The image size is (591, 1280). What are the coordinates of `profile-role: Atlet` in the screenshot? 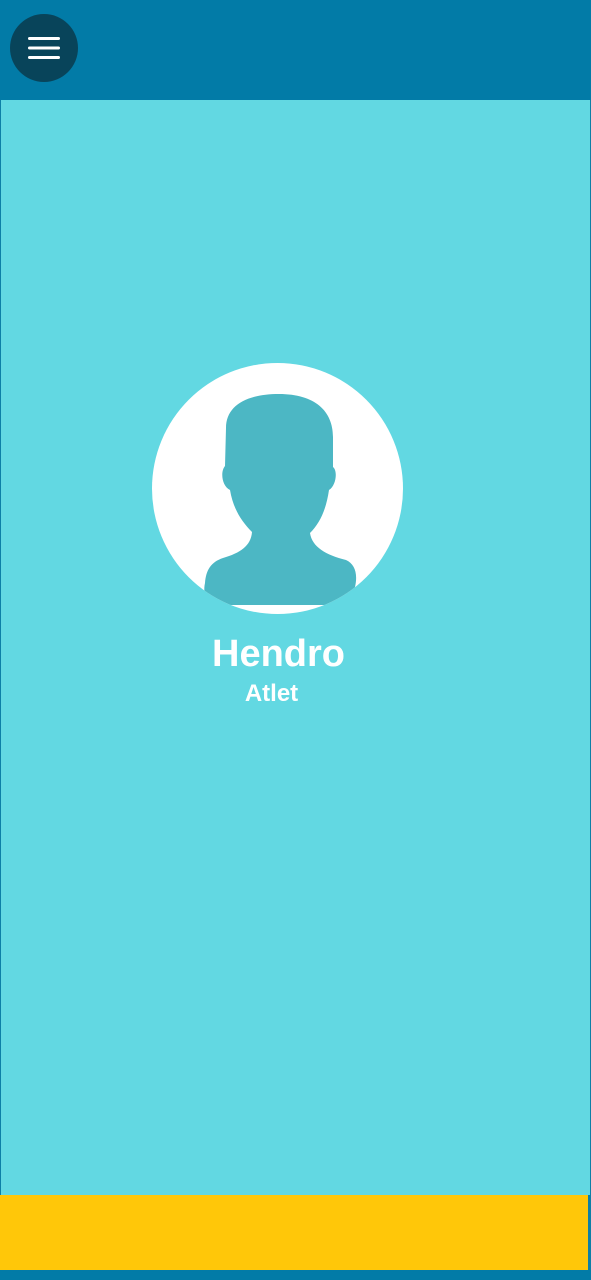 It's located at (271, 693).